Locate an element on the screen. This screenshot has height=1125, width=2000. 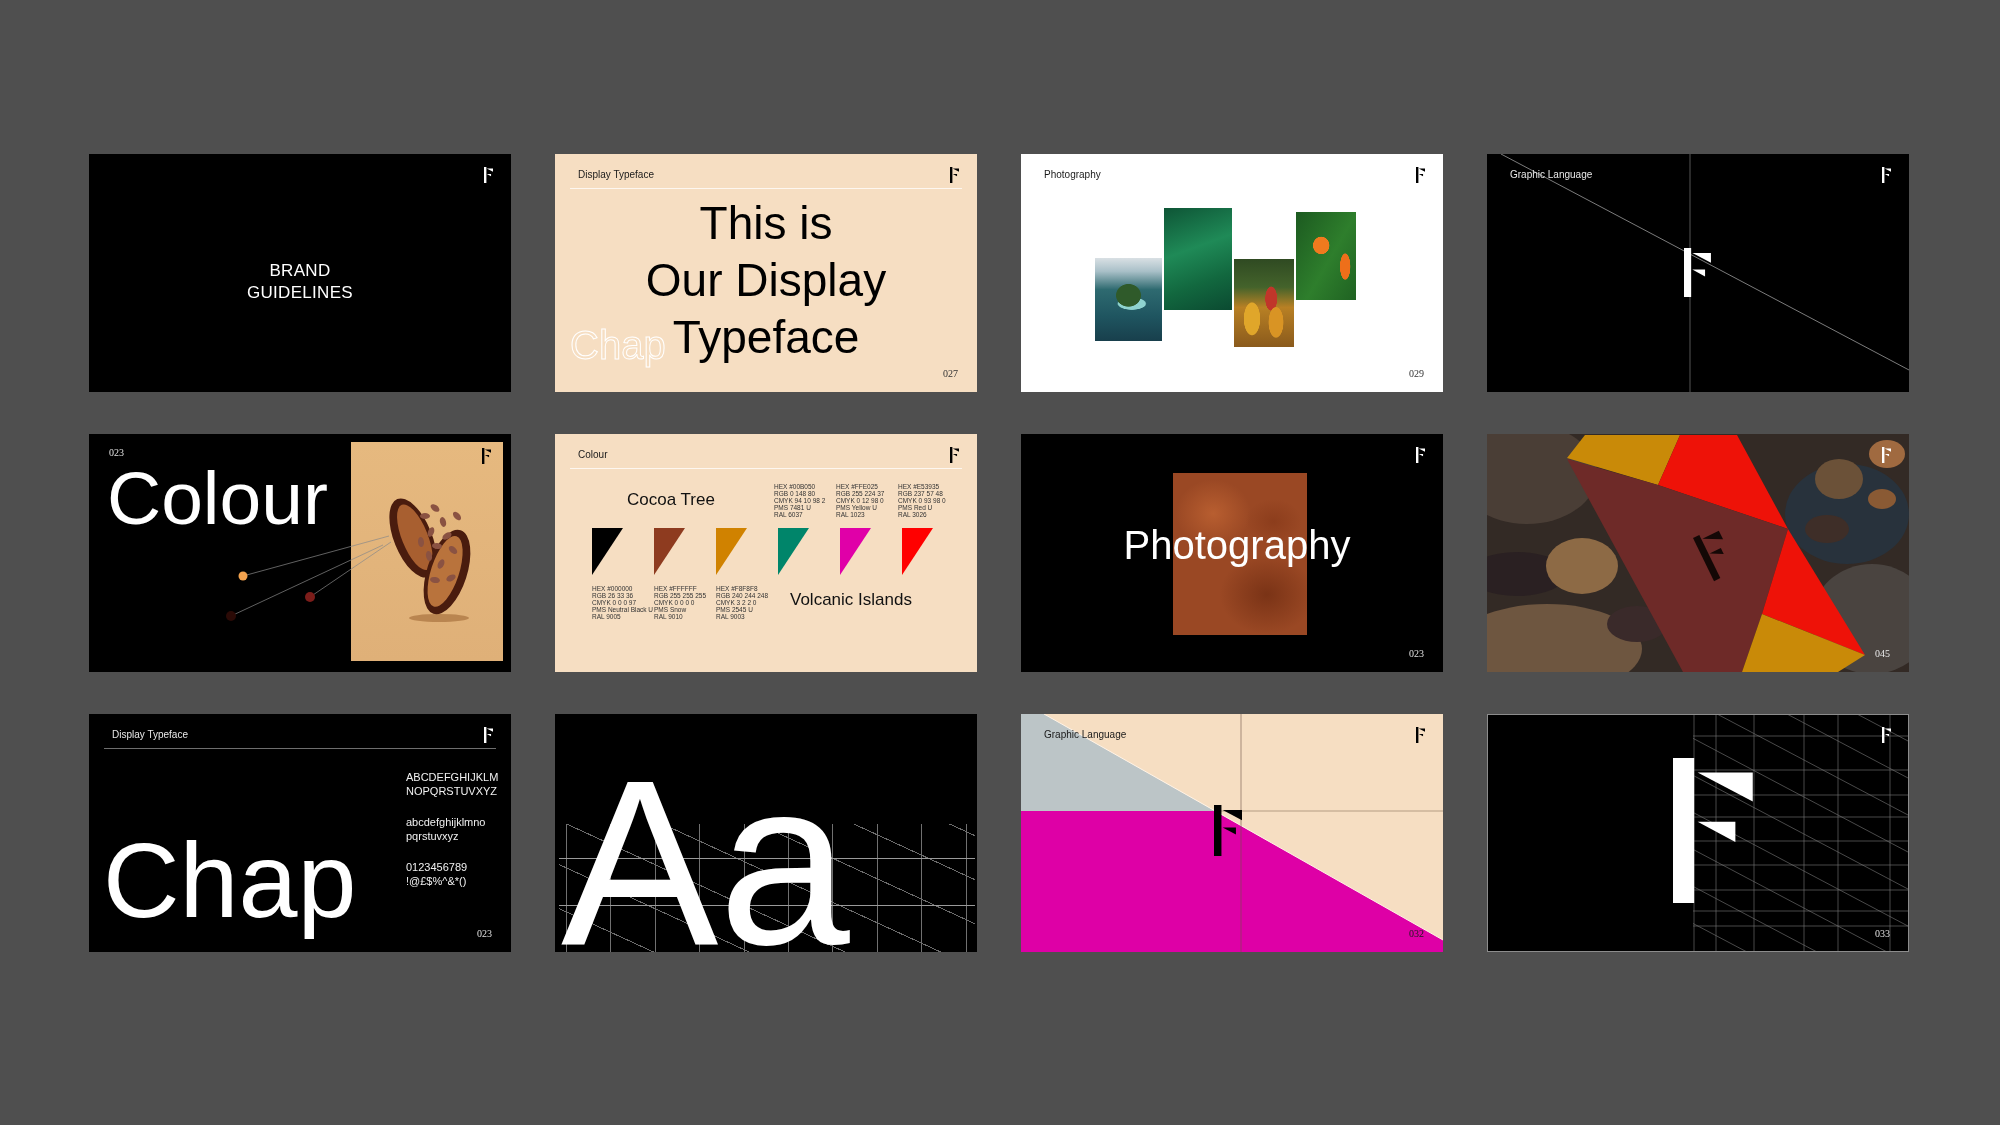
slide-header: Colour is located at coordinates (593, 455).